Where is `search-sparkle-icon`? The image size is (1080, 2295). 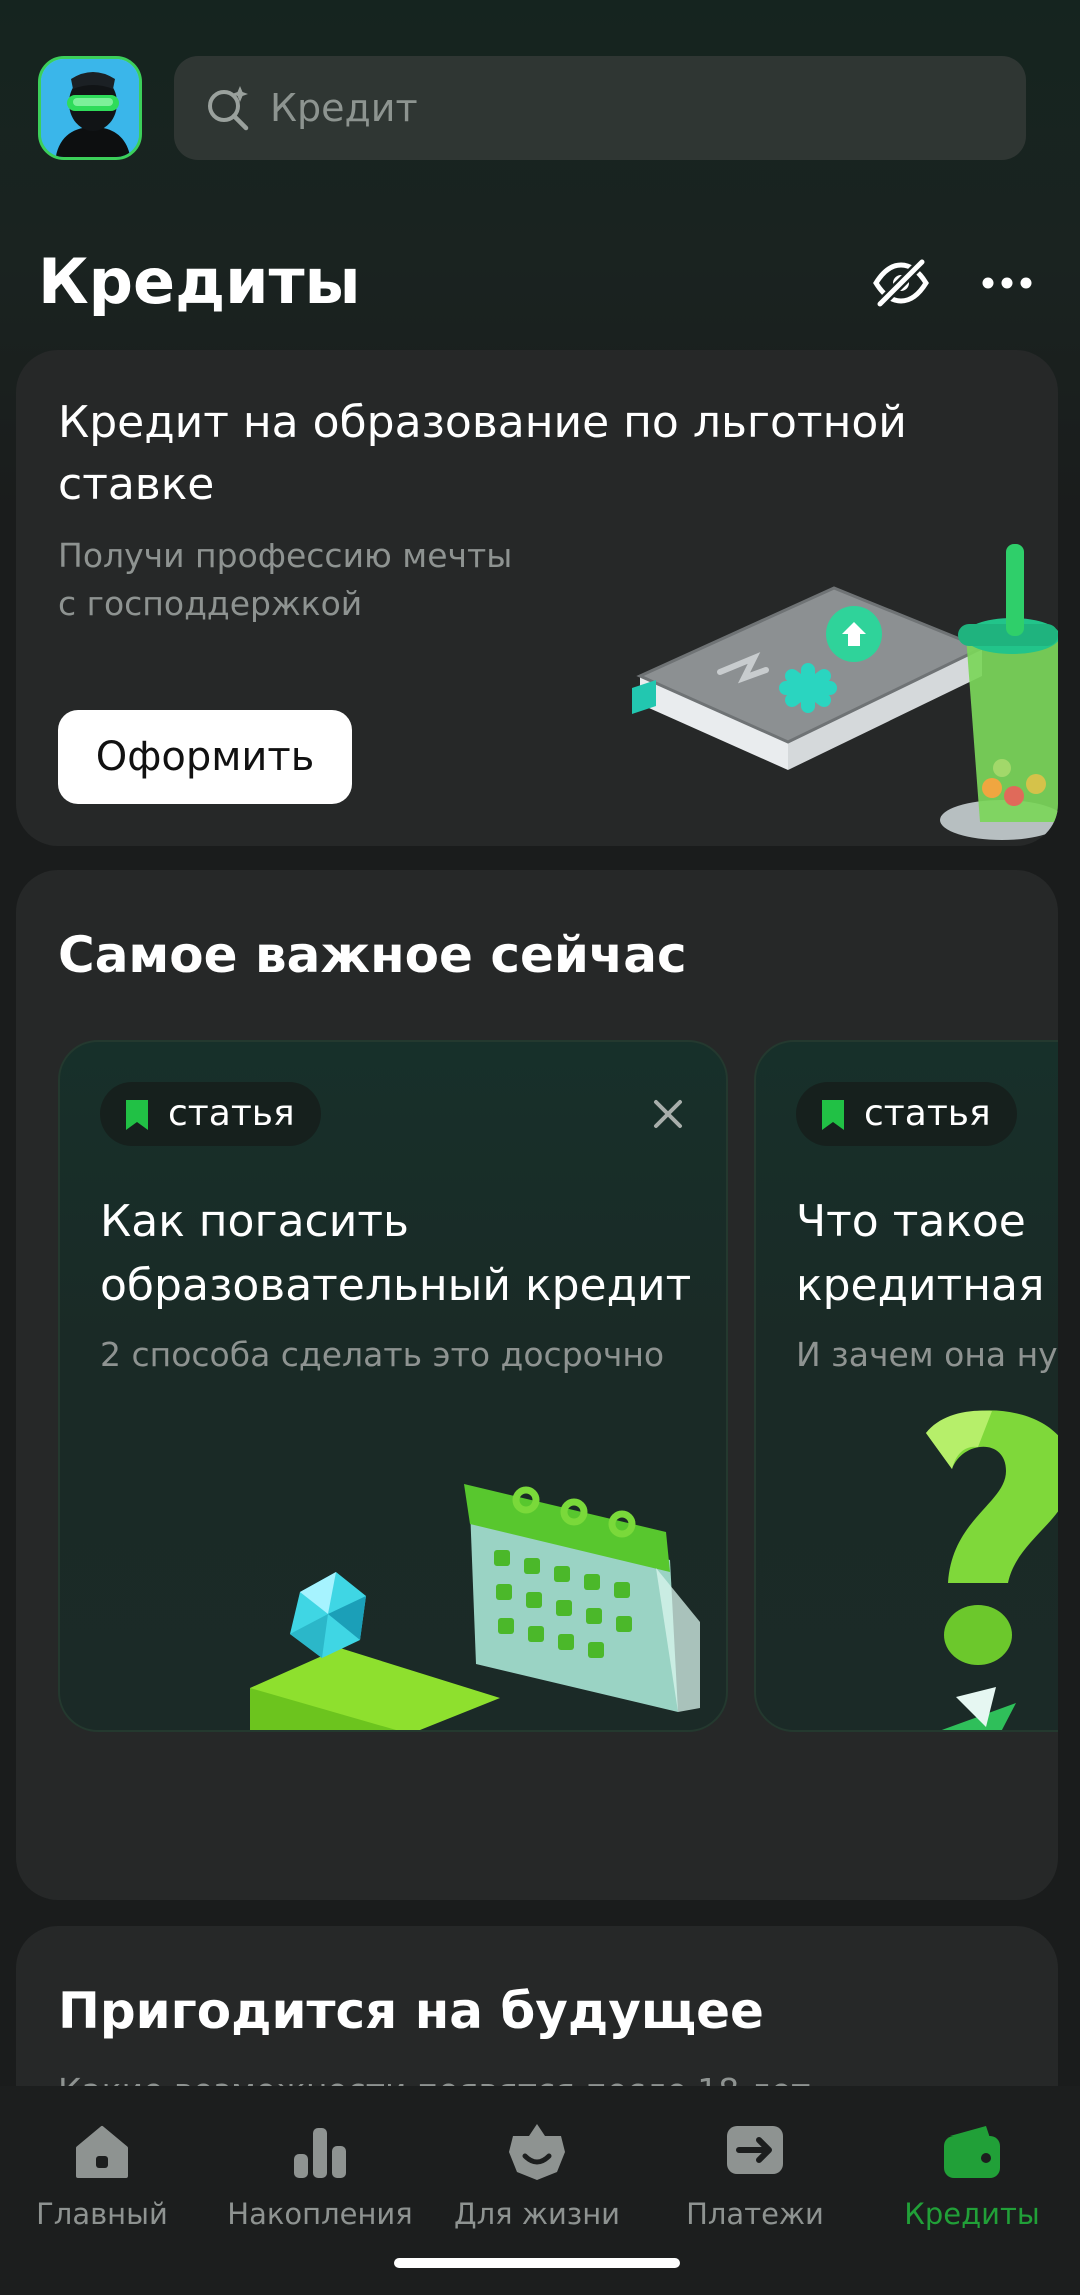
search-sparkle-icon is located at coordinates (228, 108).